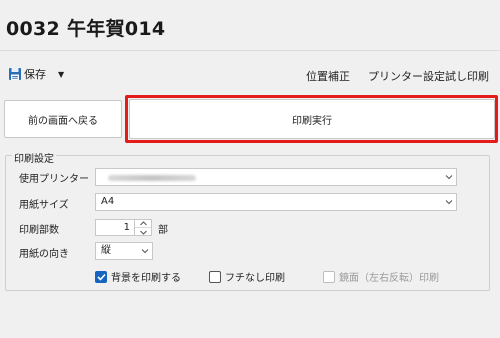  I want to click on decrement-button, so click(143, 232).